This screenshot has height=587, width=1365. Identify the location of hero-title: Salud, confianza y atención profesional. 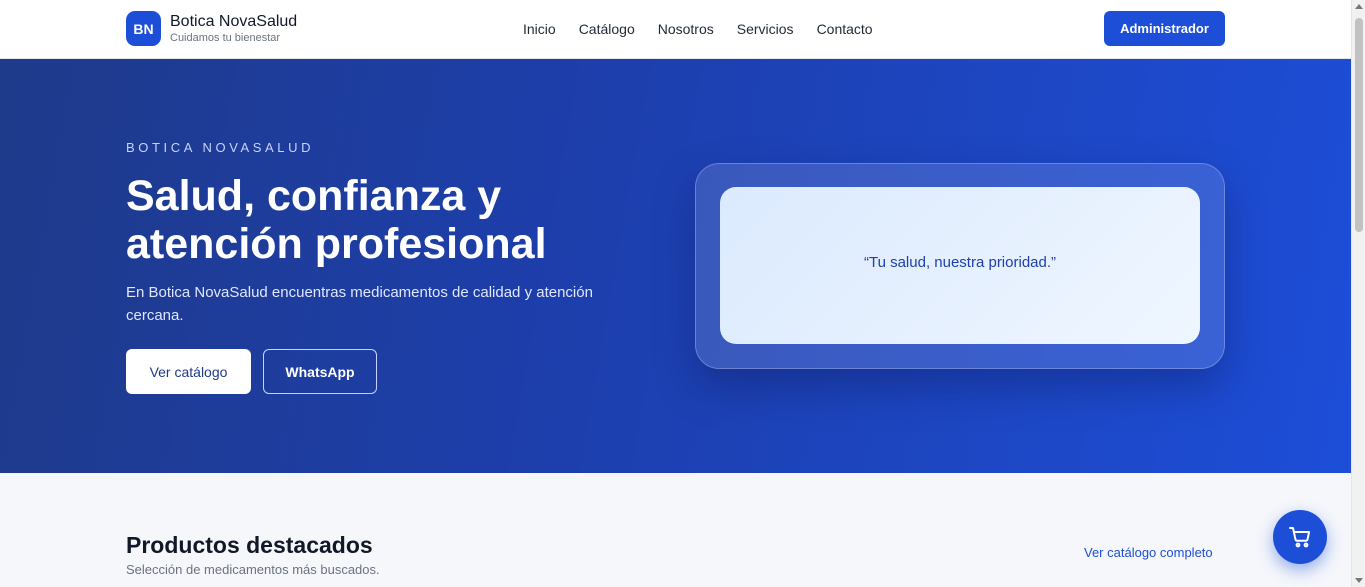
(376, 220).